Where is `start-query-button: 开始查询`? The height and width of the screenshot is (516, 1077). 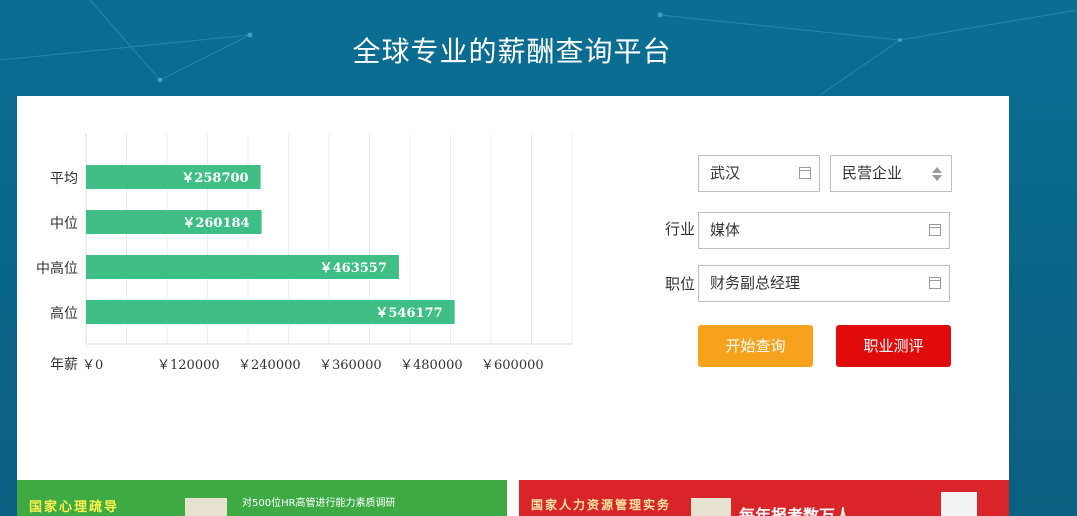
start-query-button: 开始查询 is located at coordinates (755, 346).